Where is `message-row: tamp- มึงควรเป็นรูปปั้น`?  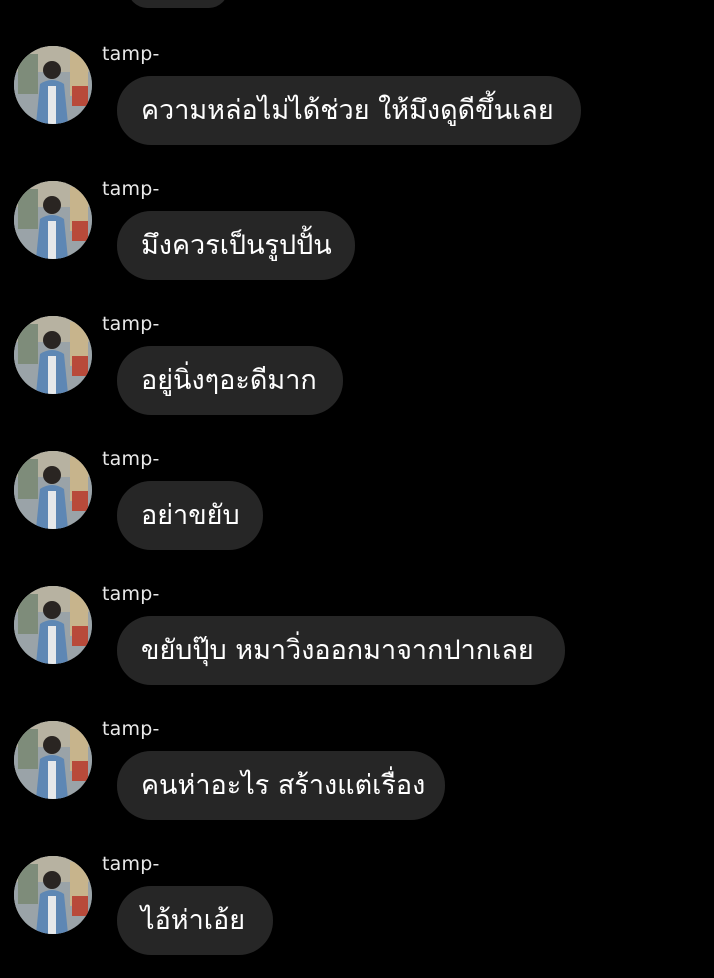 message-row: tamp- มึงควรเป็นรูปปั้น is located at coordinates (357, 237).